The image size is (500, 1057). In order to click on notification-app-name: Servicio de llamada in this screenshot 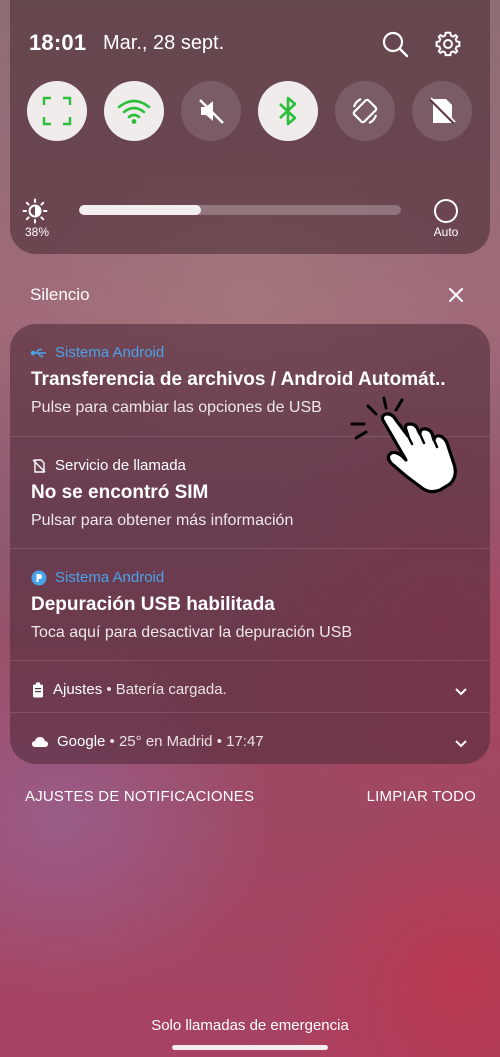, I will do `click(120, 465)`.